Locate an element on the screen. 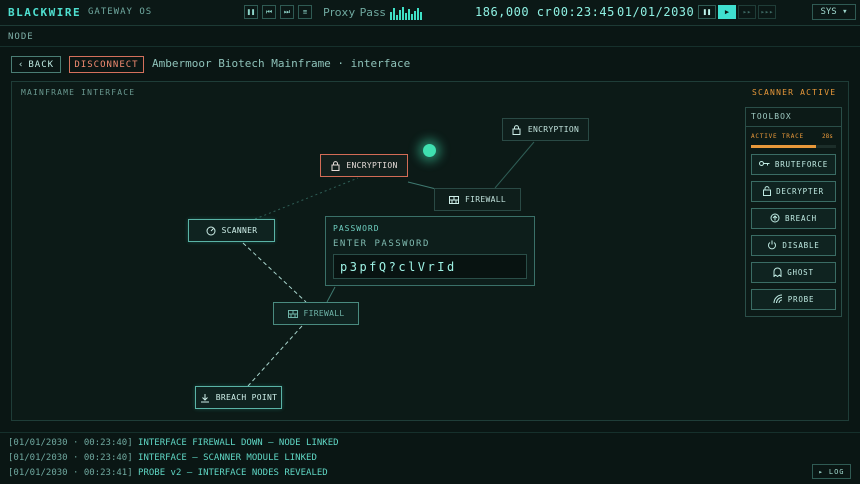  log-toggle-button: ▸ LOG is located at coordinates (831, 471).